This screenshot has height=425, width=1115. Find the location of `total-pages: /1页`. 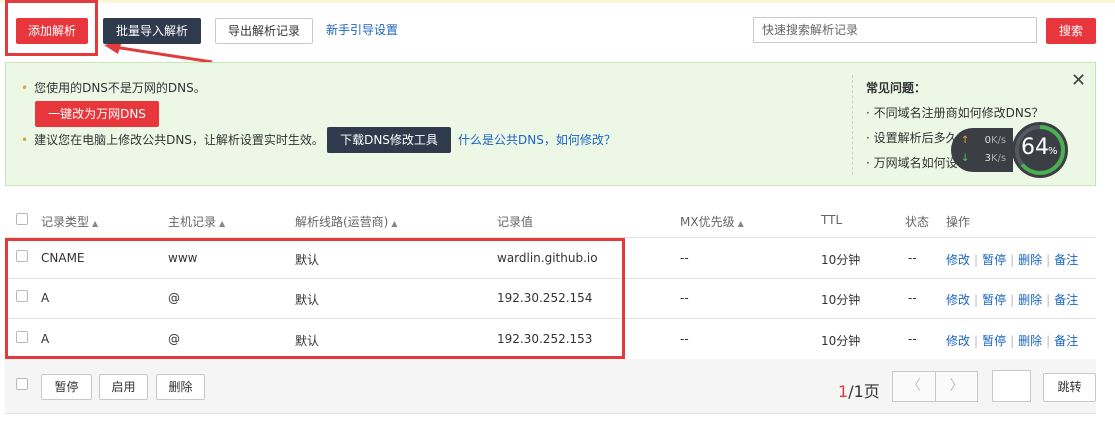

total-pages: /1页 is located at coordinates (864, 391).